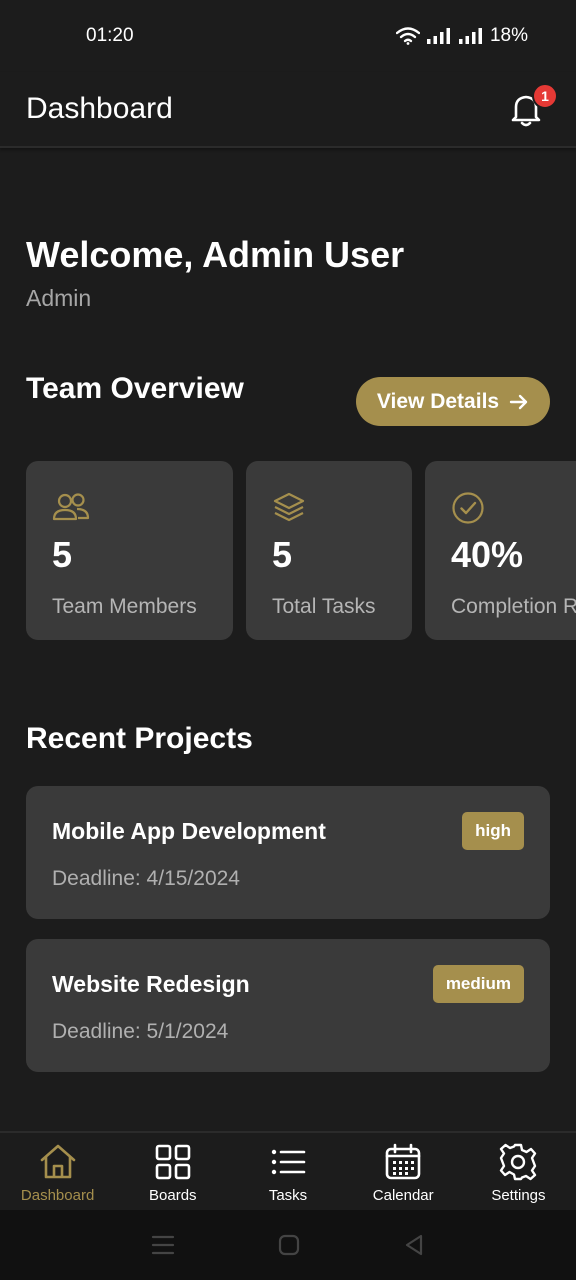 The height and width of the screenshot is (1280, 576). Describe the element at coordinates (545, 96) in the screenshot. I see `notification-badge: 1` at that location.